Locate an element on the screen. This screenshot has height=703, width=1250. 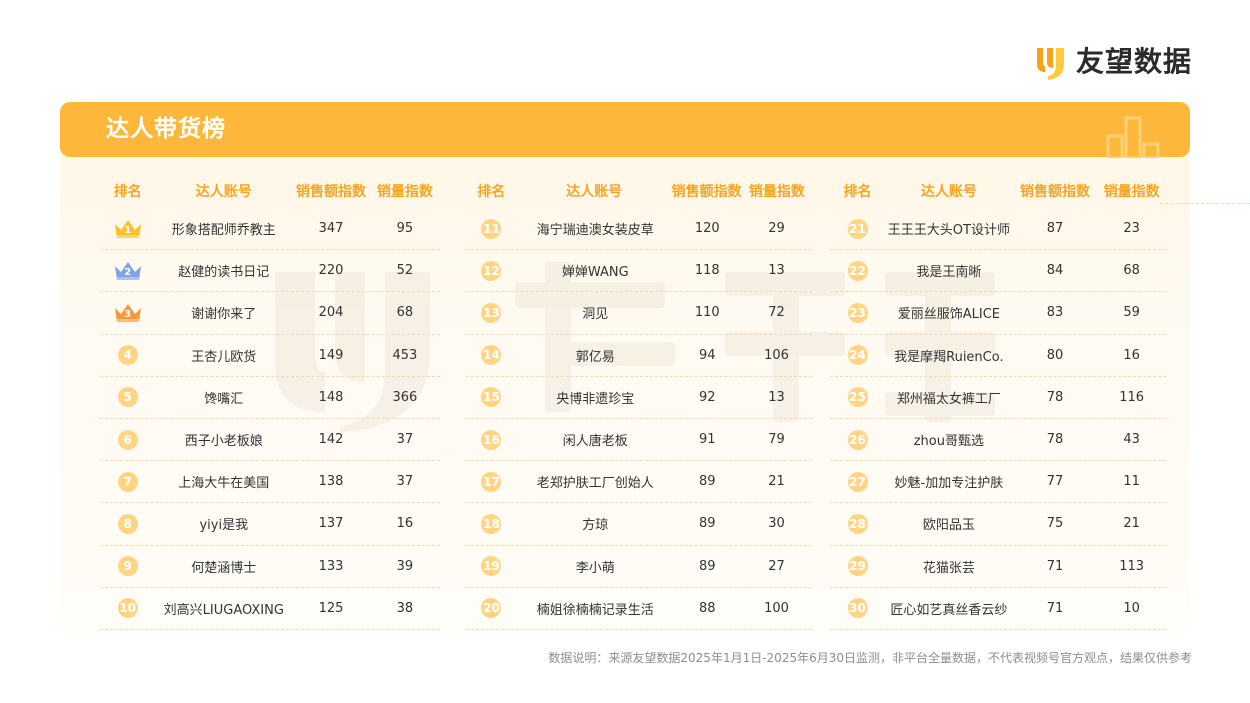
account-name: 王杏儿欧货 is located at coordinates (224, 357).